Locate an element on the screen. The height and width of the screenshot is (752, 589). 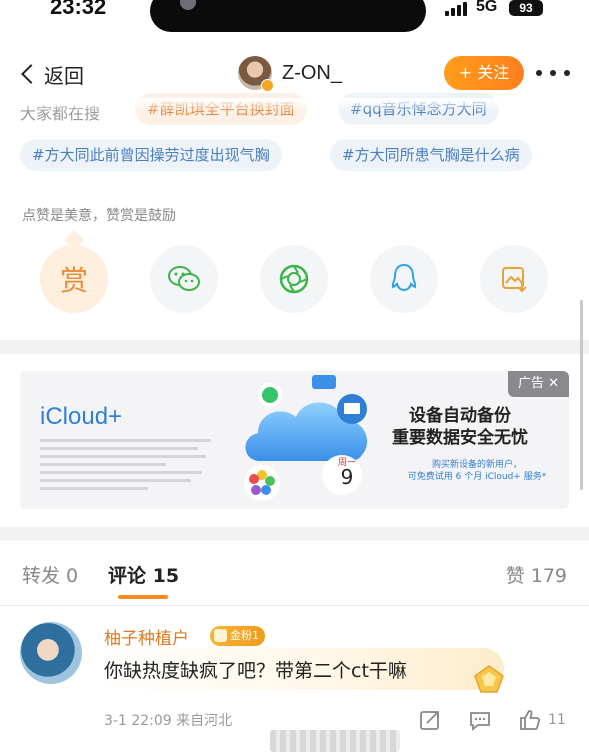
scroll-fade is located at coordinates (294, 105).